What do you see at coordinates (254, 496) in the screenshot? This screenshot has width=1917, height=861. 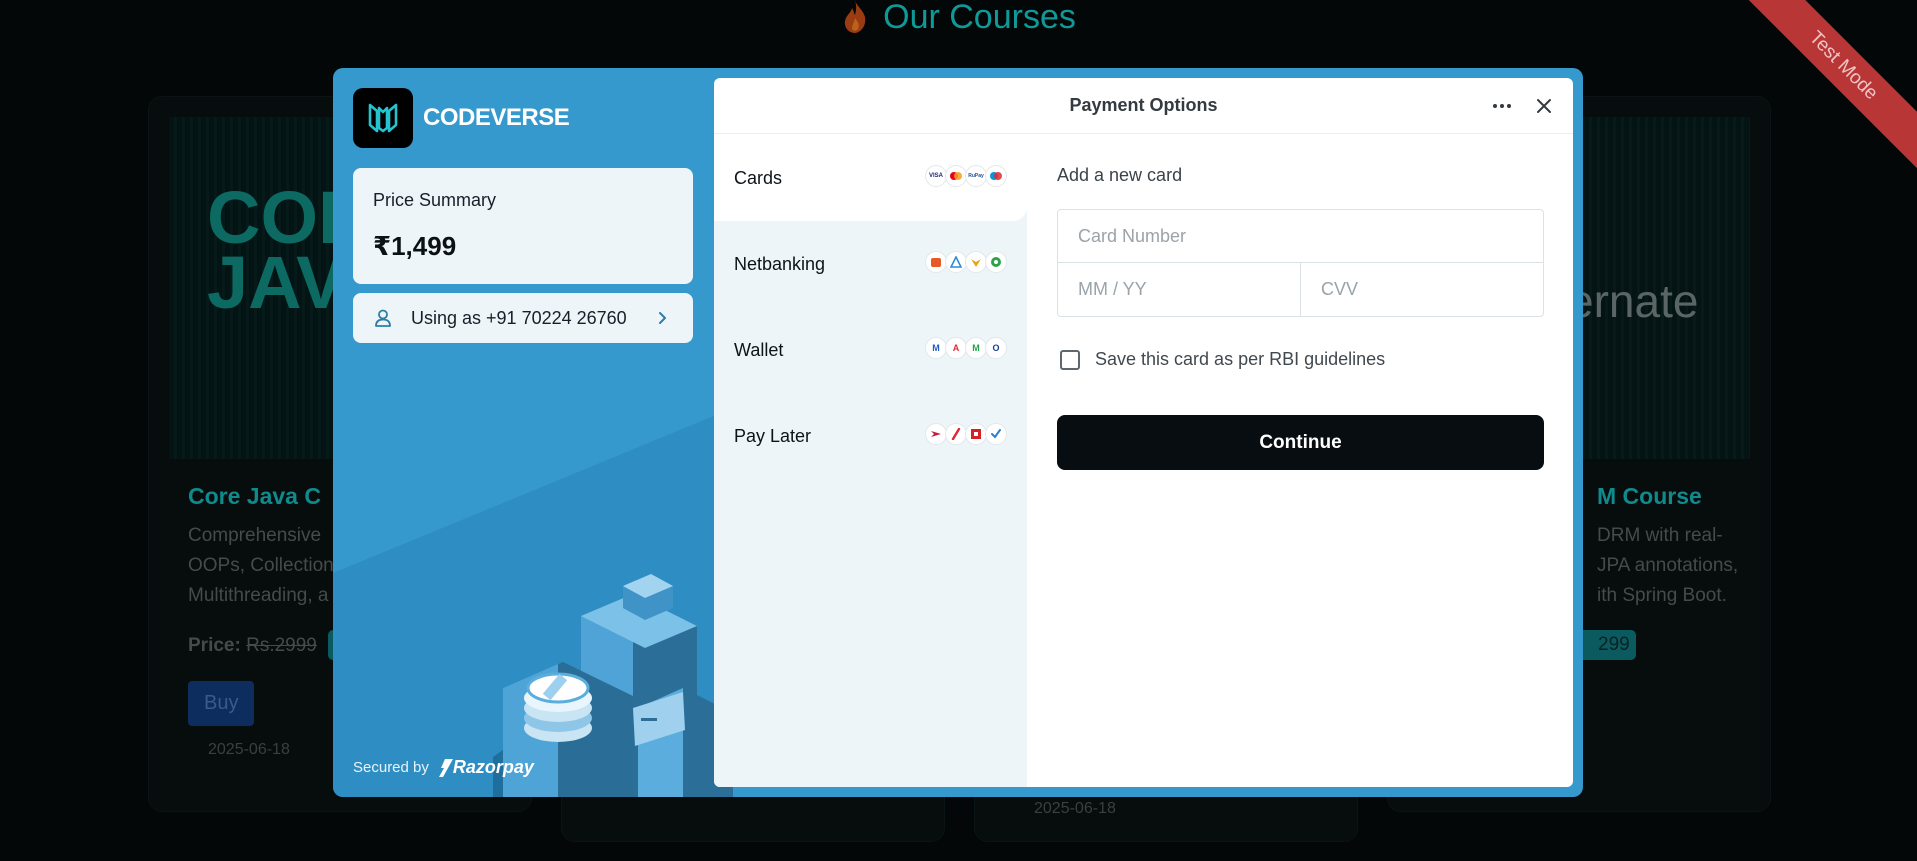 I see `course-title: Core Java C` at bounding box center [254, 496].